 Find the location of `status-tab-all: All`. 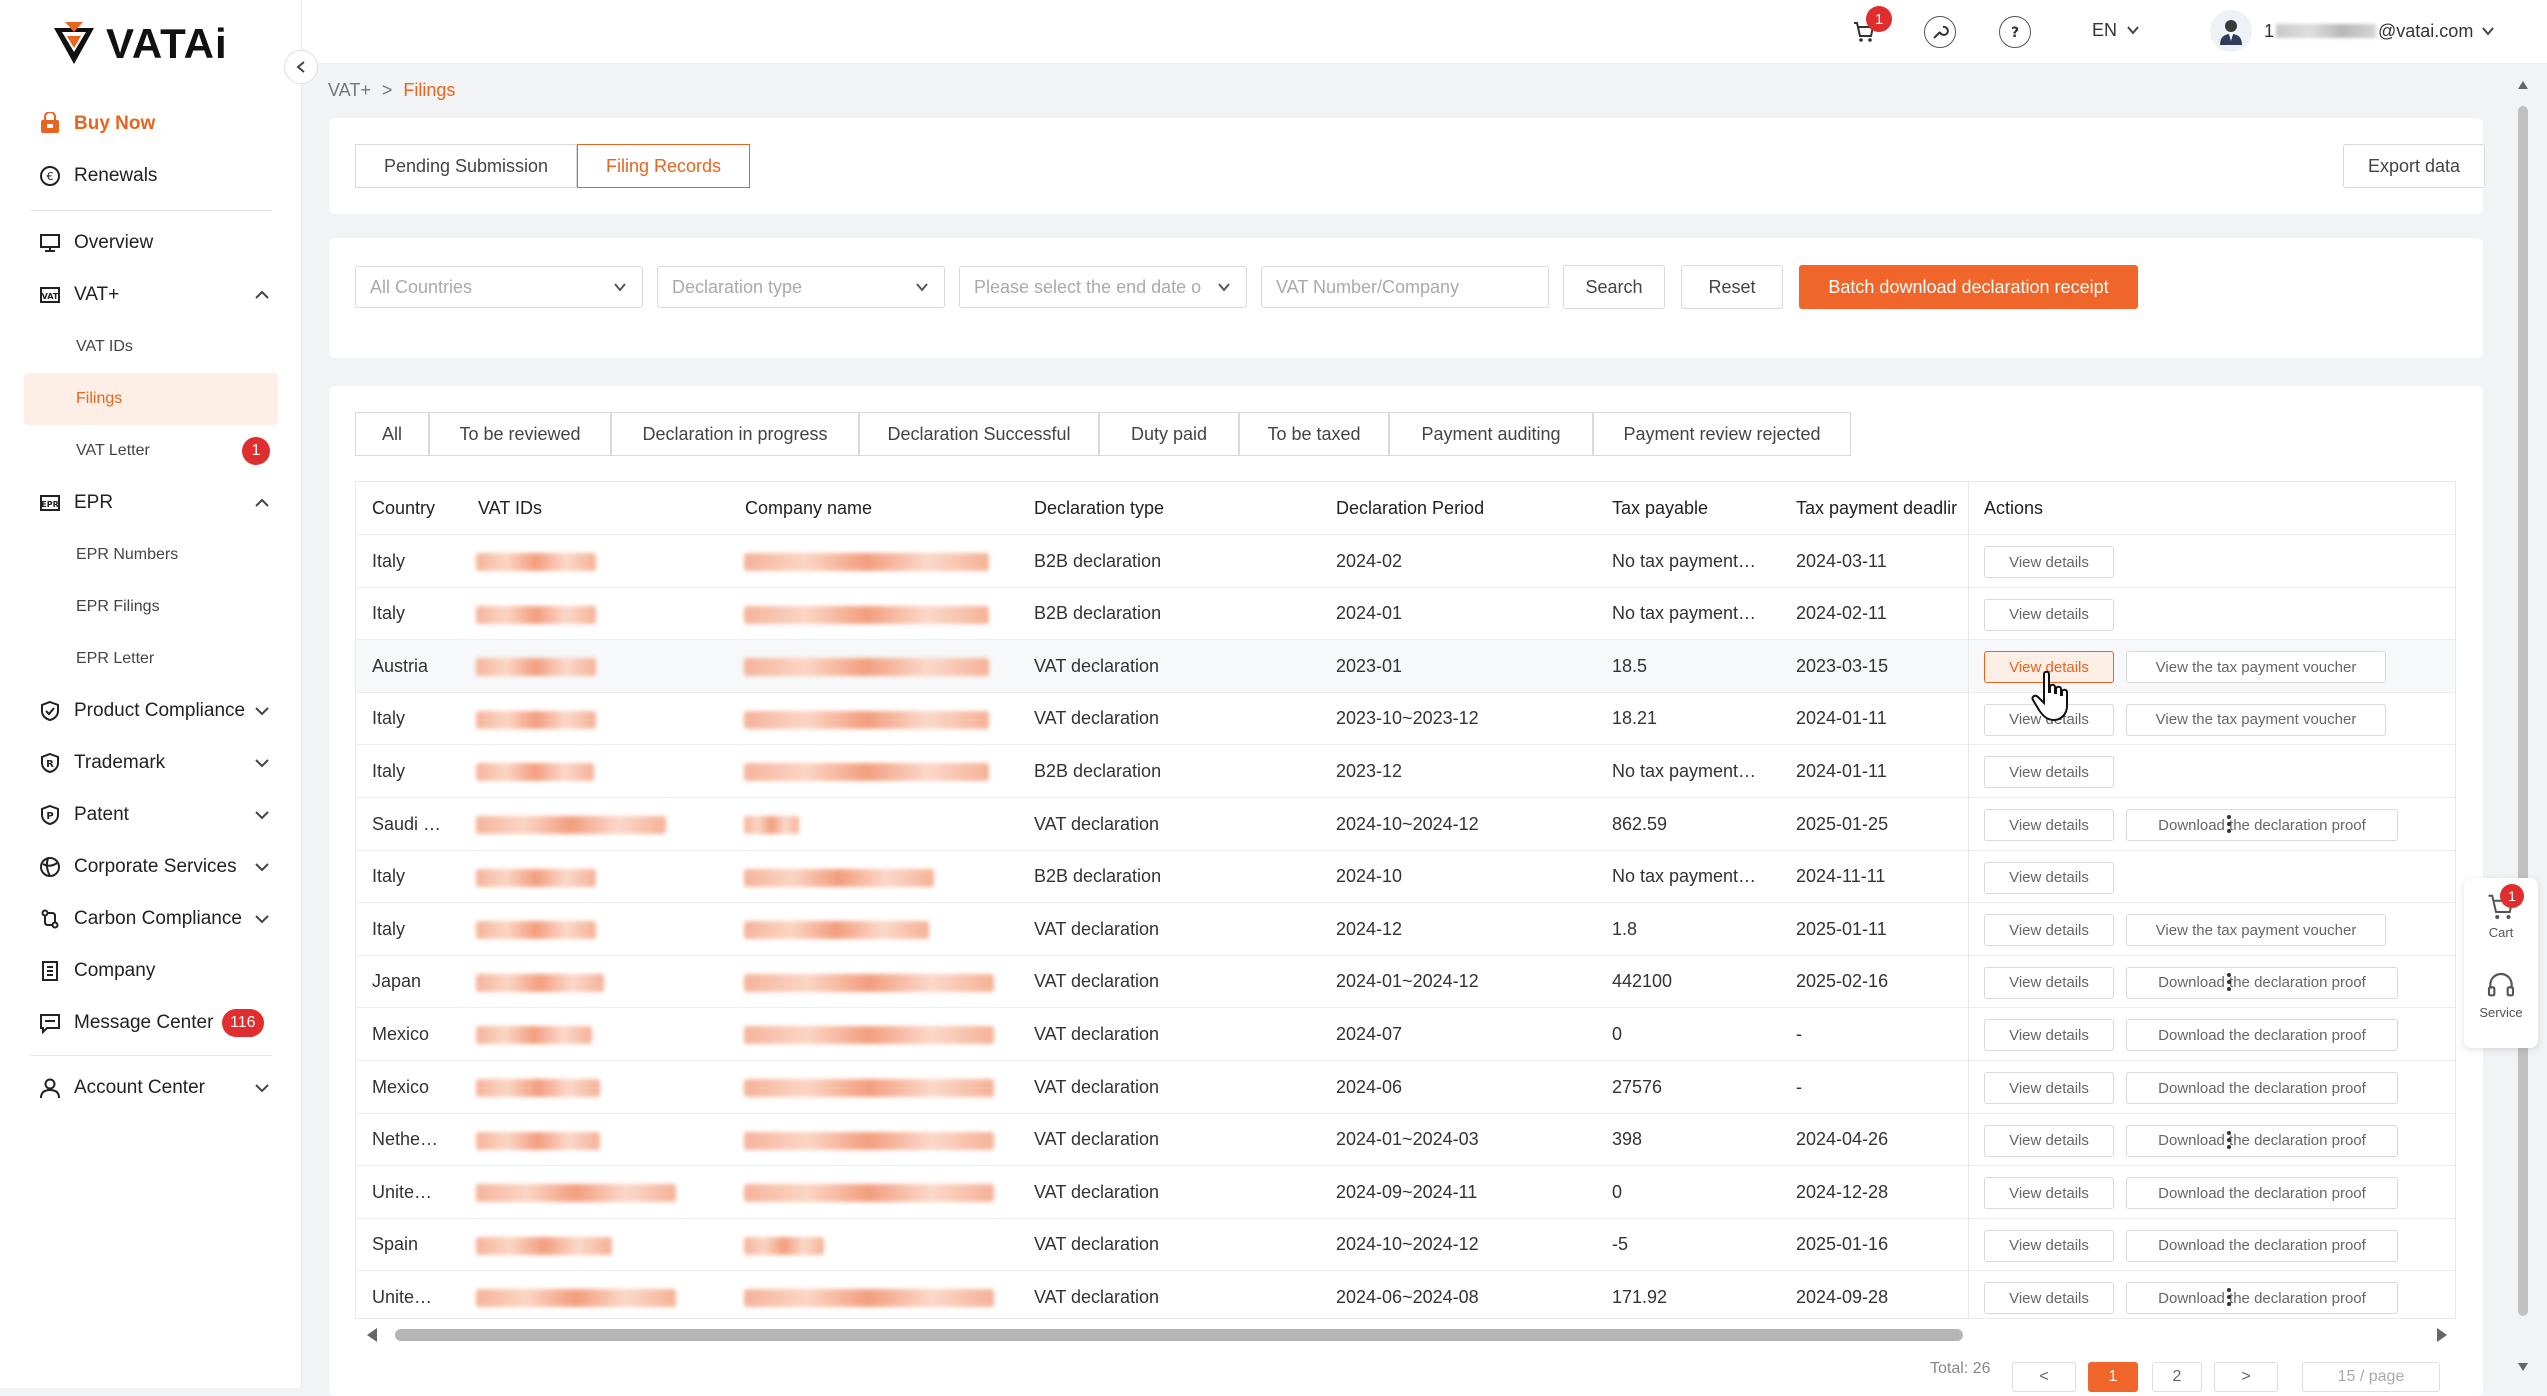

status-tab-all: All is located at coordinates (392, 434).